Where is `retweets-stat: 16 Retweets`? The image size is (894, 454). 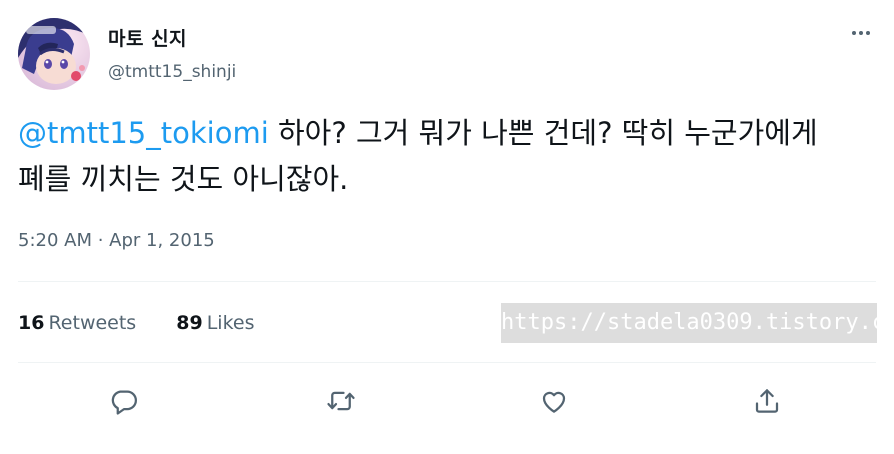
retweets-stat: 16 Retweets is located at coordinates (77, 323).